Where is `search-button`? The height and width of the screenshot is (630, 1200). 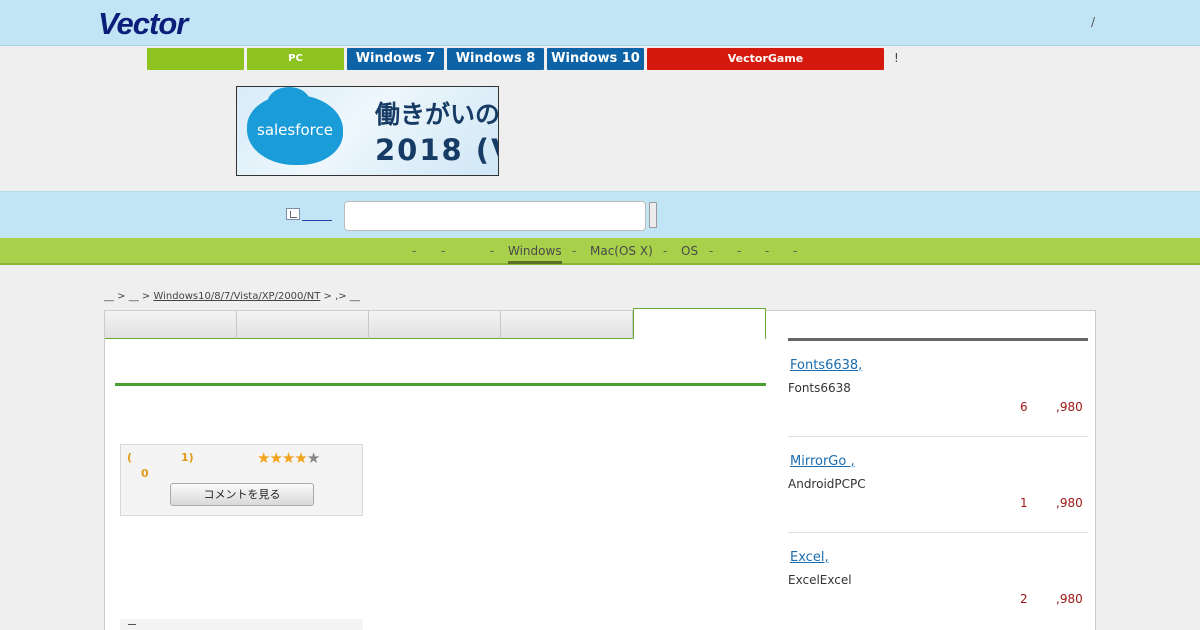 search-button is located at coordinates (653, 215).